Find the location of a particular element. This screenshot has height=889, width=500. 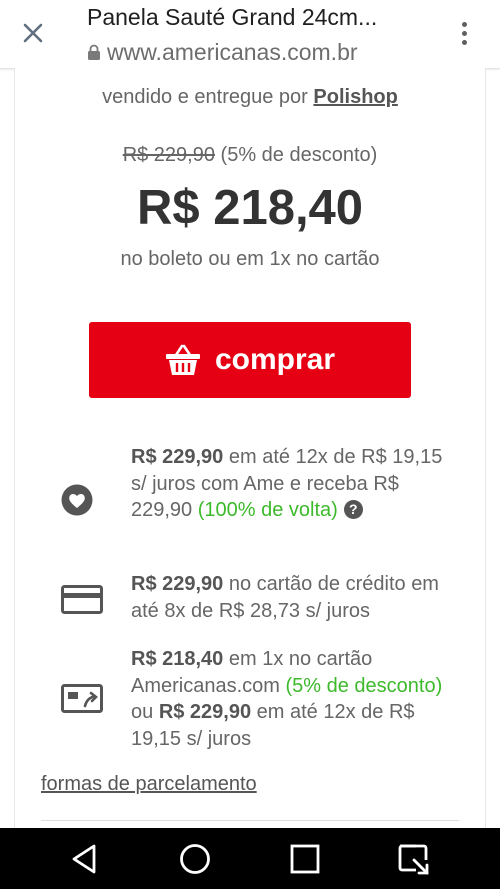

url-text: www.americanas.com.br is located at coordinates (232, 52).